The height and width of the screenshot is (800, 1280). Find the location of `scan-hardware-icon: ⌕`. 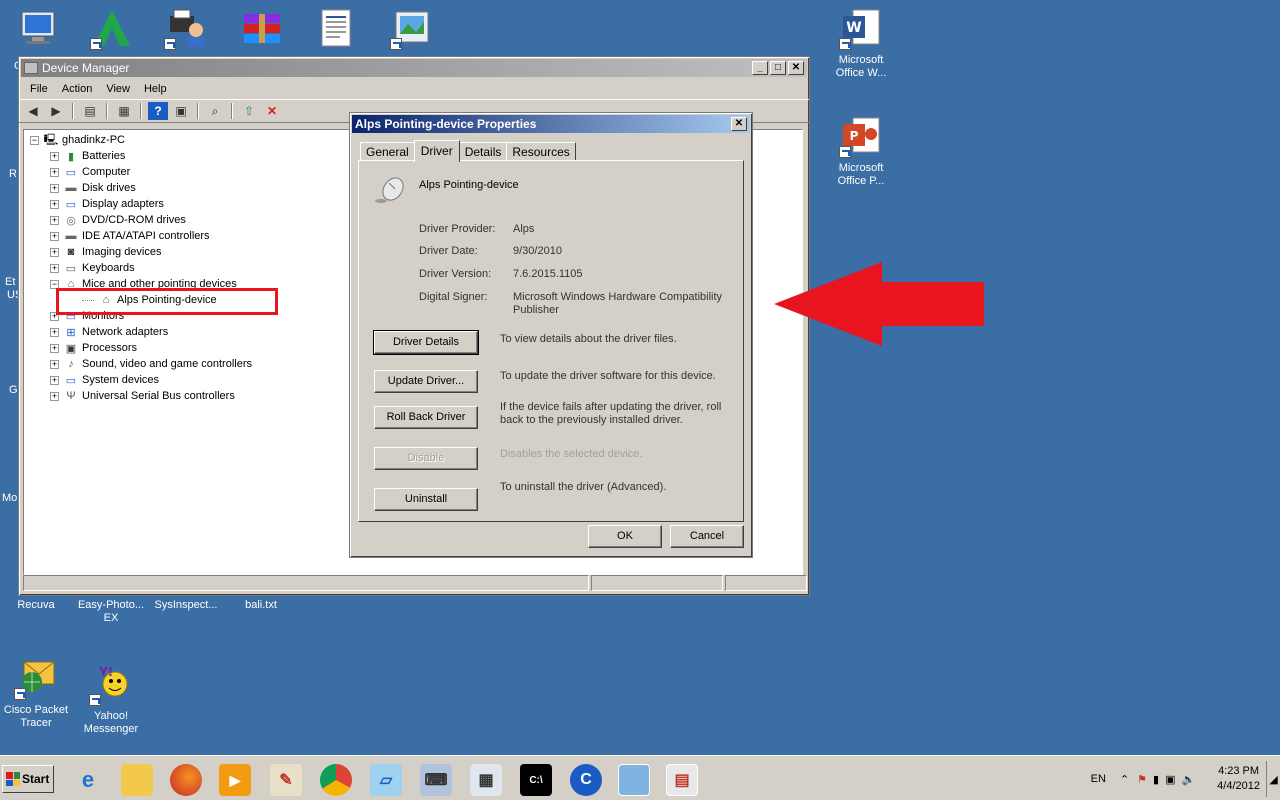

scan-hardware-icon: ⌕ is located at coordinates (215, 111).